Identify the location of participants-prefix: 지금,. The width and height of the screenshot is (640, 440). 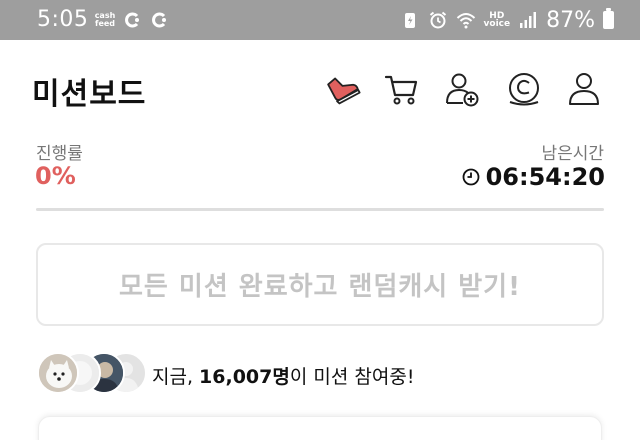
(176, 377).